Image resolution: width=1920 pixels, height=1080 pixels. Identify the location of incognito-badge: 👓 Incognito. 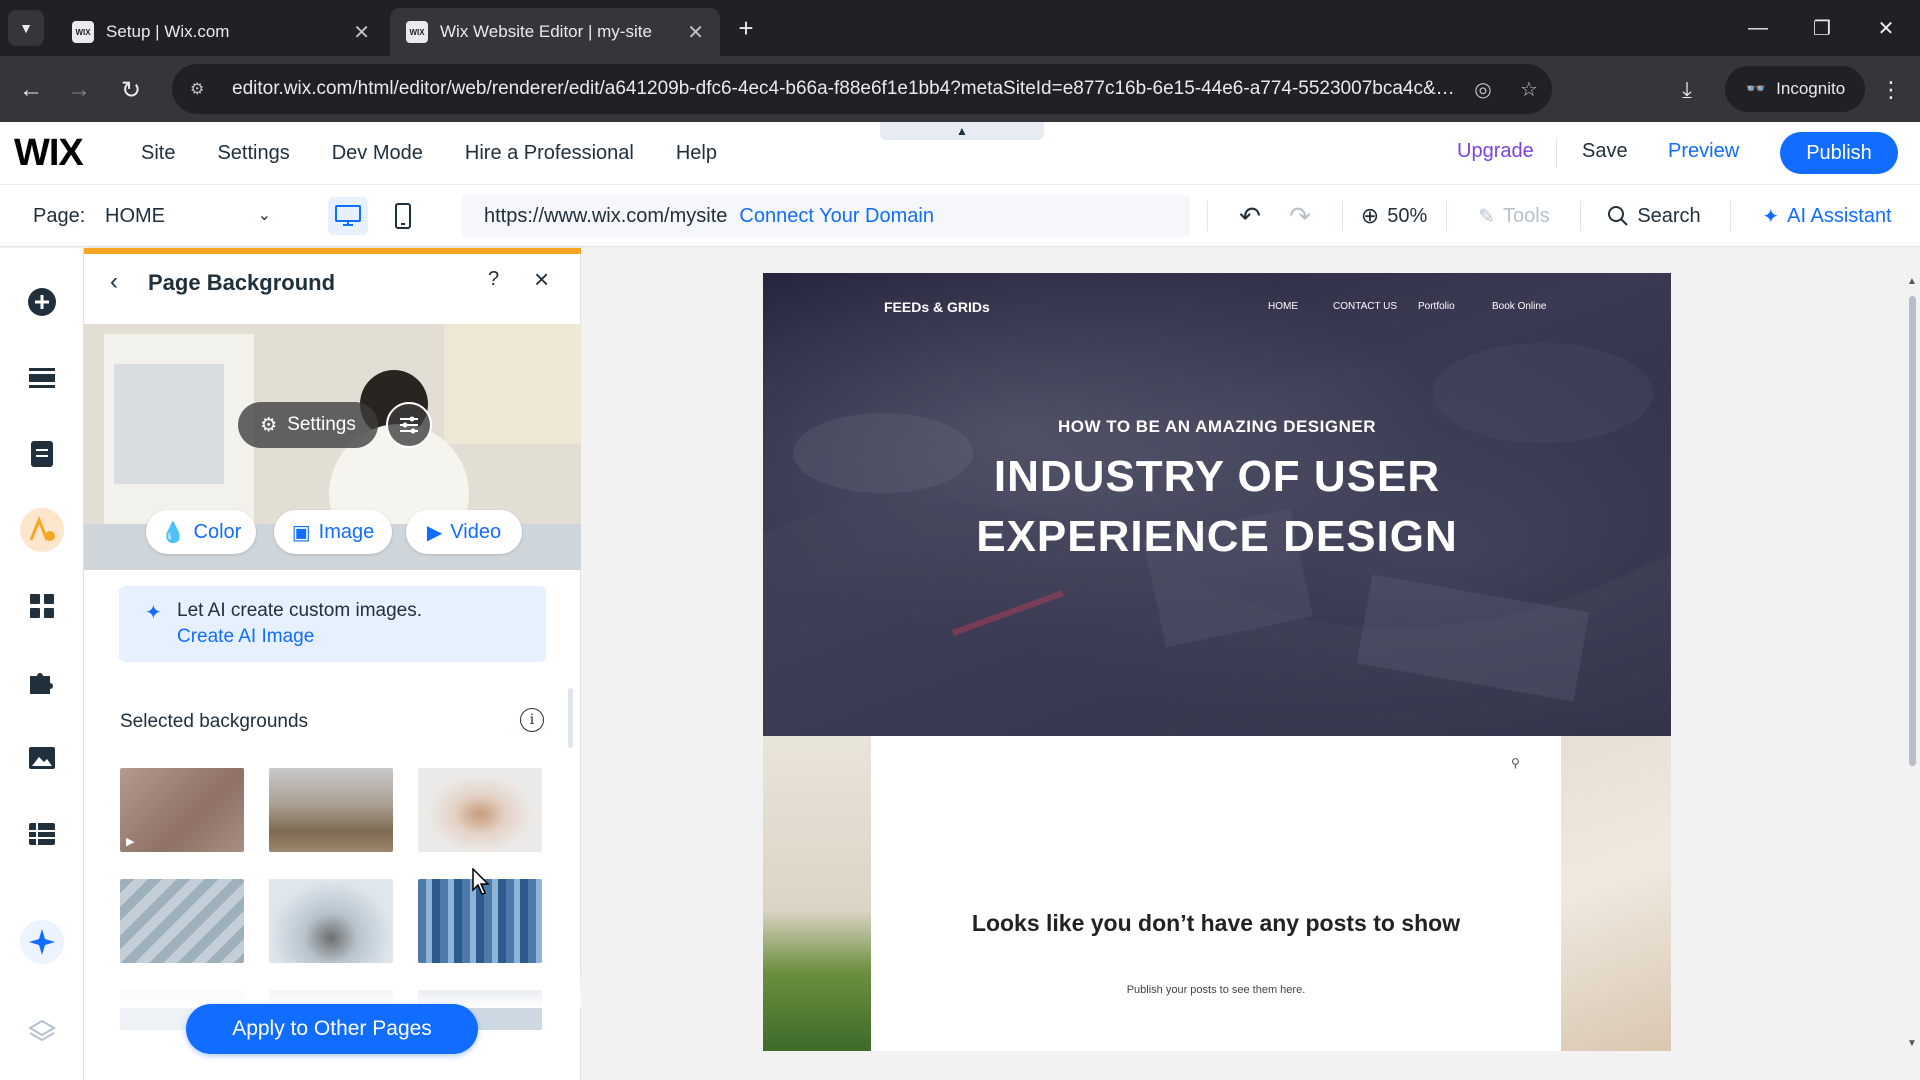
(1795, 89).